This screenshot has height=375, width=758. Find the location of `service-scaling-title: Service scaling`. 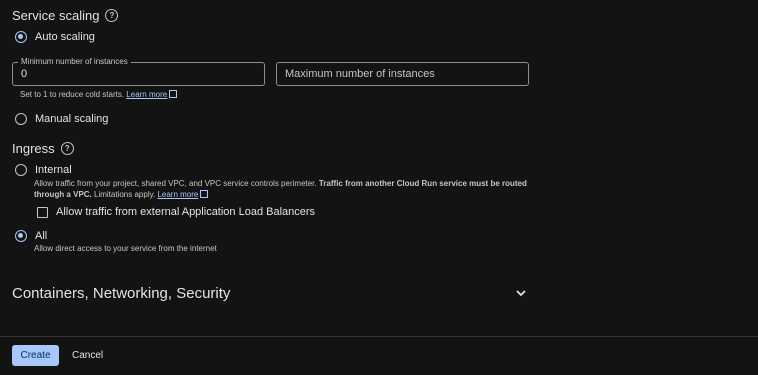

service-scaling-title: Service scaling is located at coordinates (56, 15).